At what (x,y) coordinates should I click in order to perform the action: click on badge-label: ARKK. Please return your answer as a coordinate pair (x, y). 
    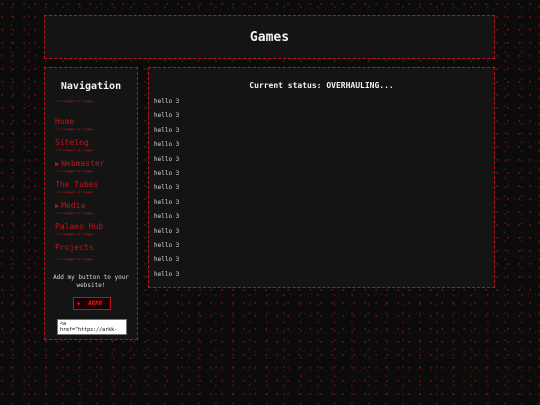
    Looking at the image, I should click on (95, 303).